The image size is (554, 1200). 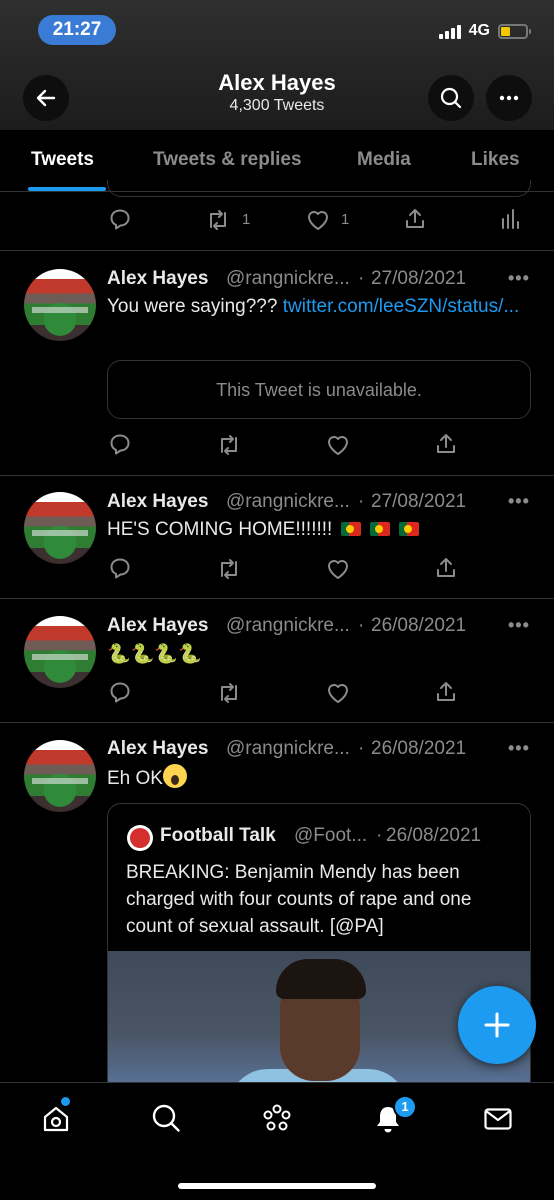 I want to click on tweet-text: Eh OK, so click(x=317, y=778).